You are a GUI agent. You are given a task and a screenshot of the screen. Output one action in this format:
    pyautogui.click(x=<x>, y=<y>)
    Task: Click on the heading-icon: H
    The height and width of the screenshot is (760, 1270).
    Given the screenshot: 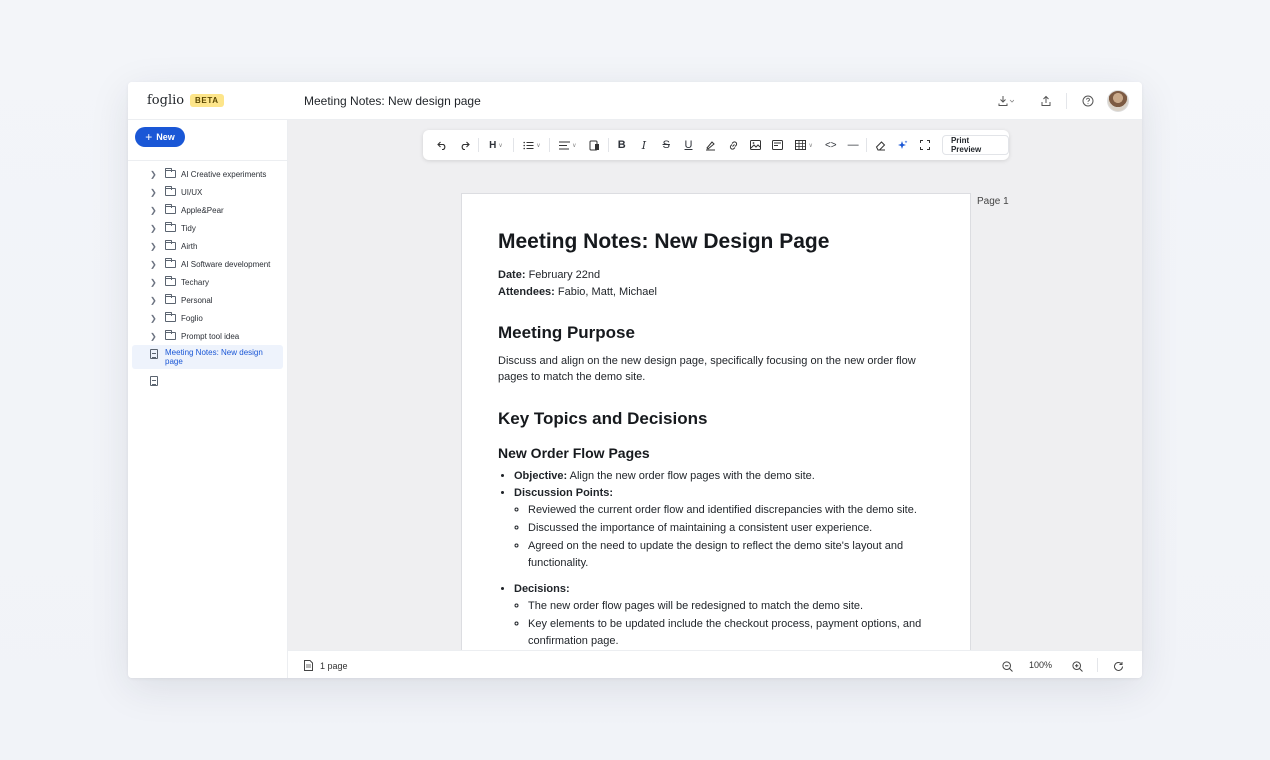 What is the action you would take?
    pyautogui.click(x=493, y=145)
    